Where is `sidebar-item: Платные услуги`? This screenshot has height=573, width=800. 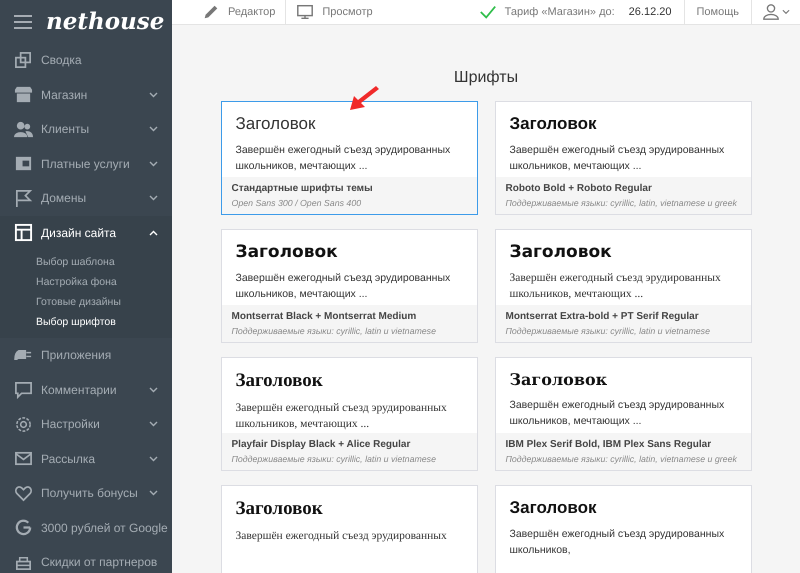 sidebar-item: Платные услуги is located at coordinates (86, 163).